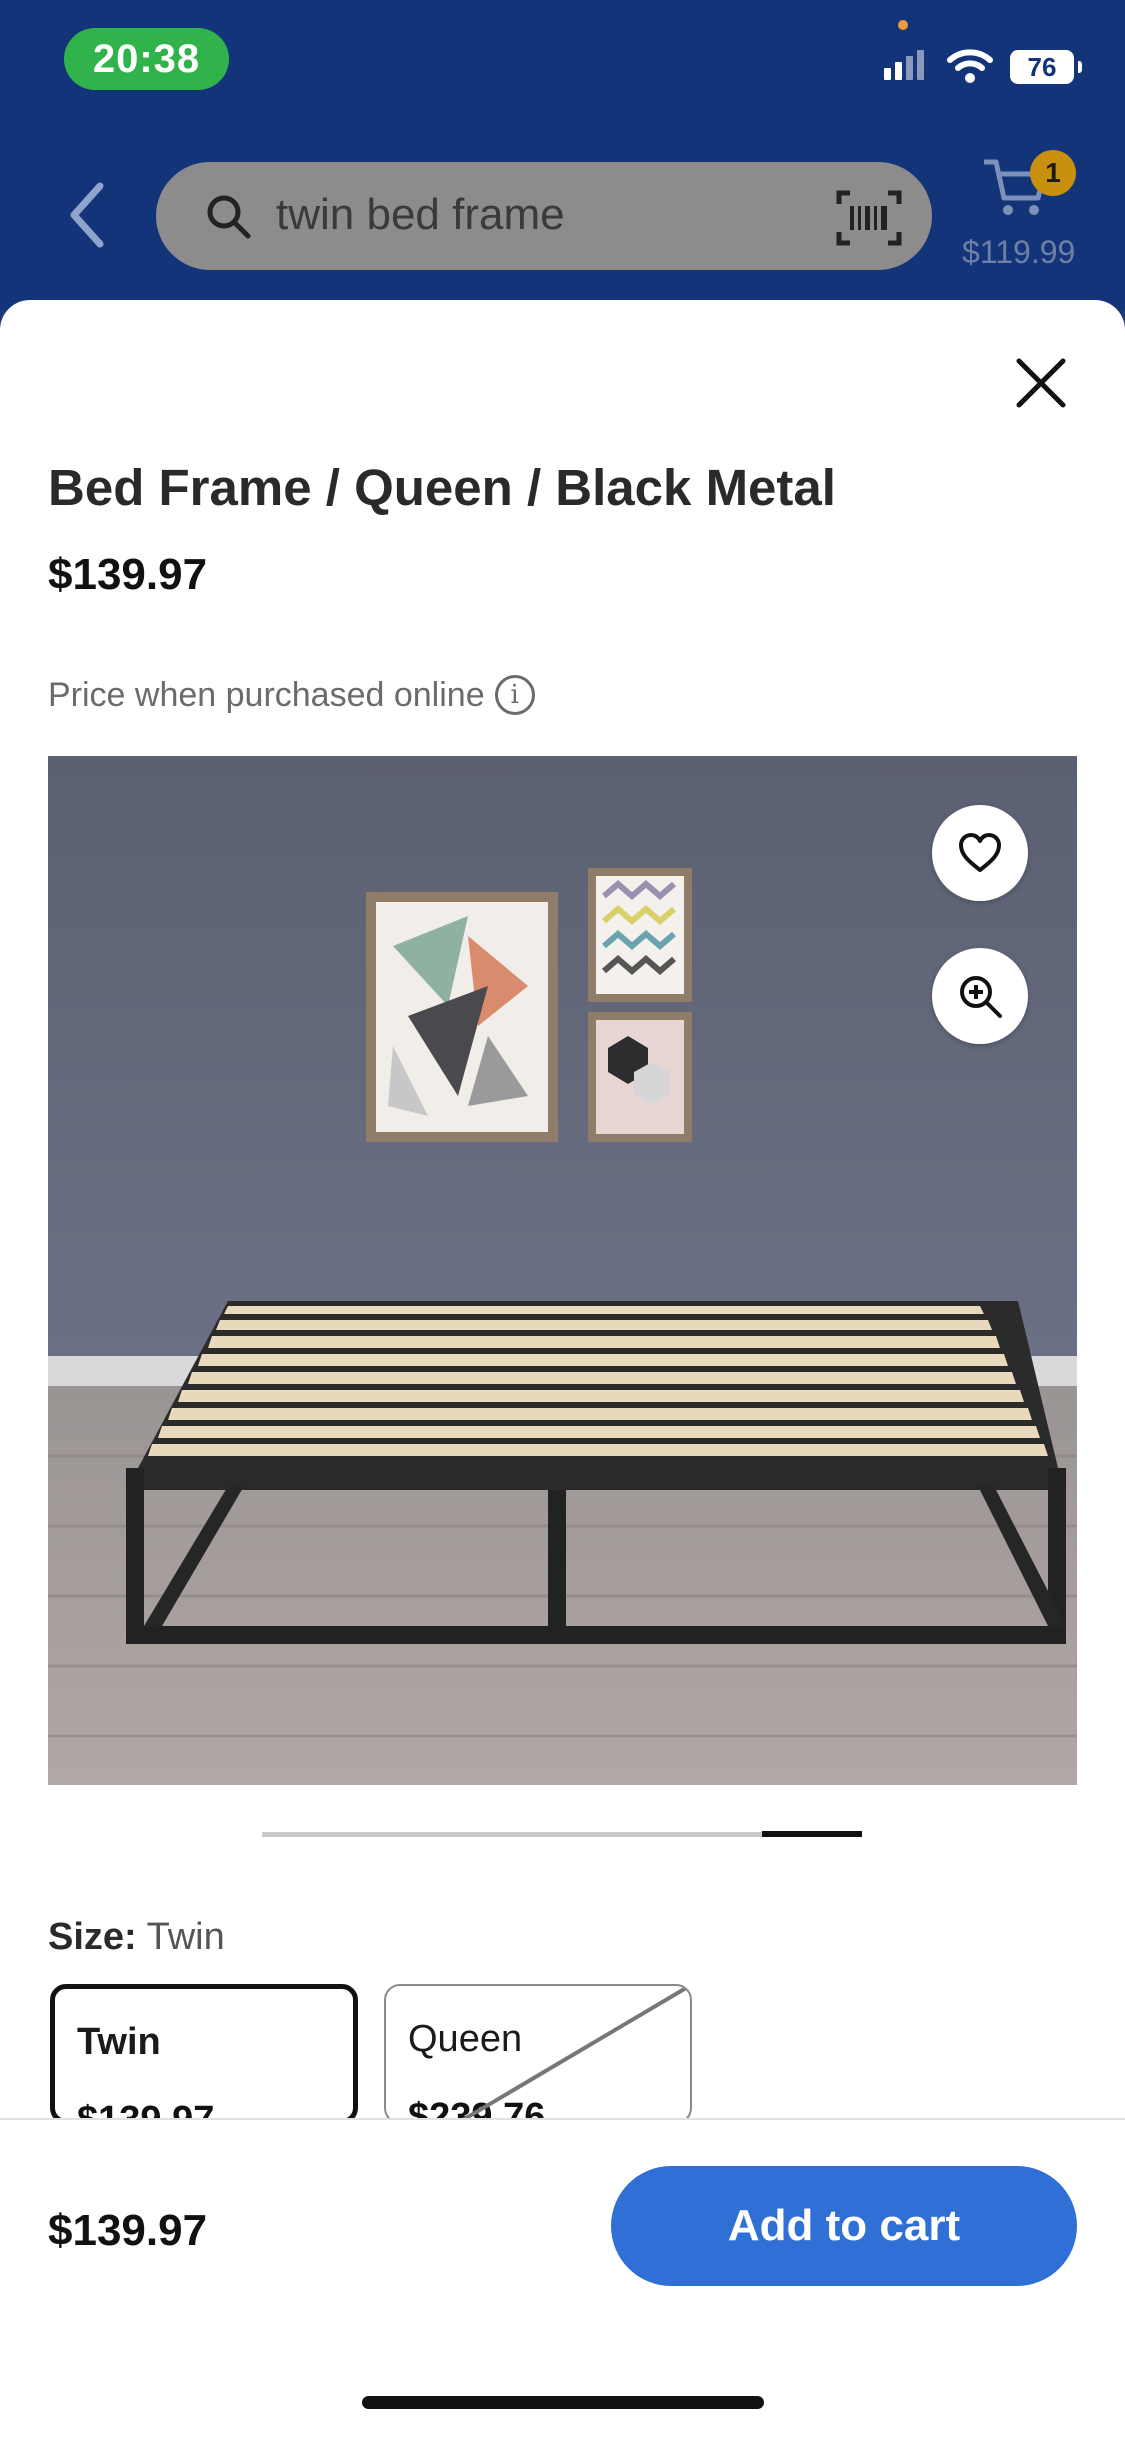 This screenshot has height=2438, width=1125. Describe the element at coordinates (442, 487) in the screenshot. I see `product-title: Bed Frame / Queen / Black Metal` at that location.